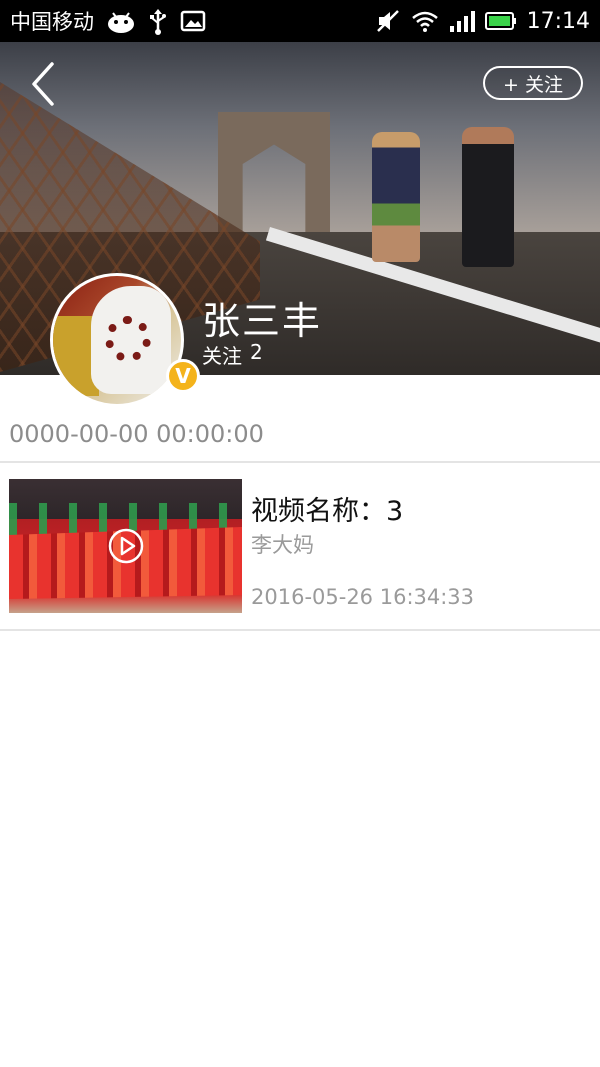  I want to click on signal-icon, so click(462, 21).